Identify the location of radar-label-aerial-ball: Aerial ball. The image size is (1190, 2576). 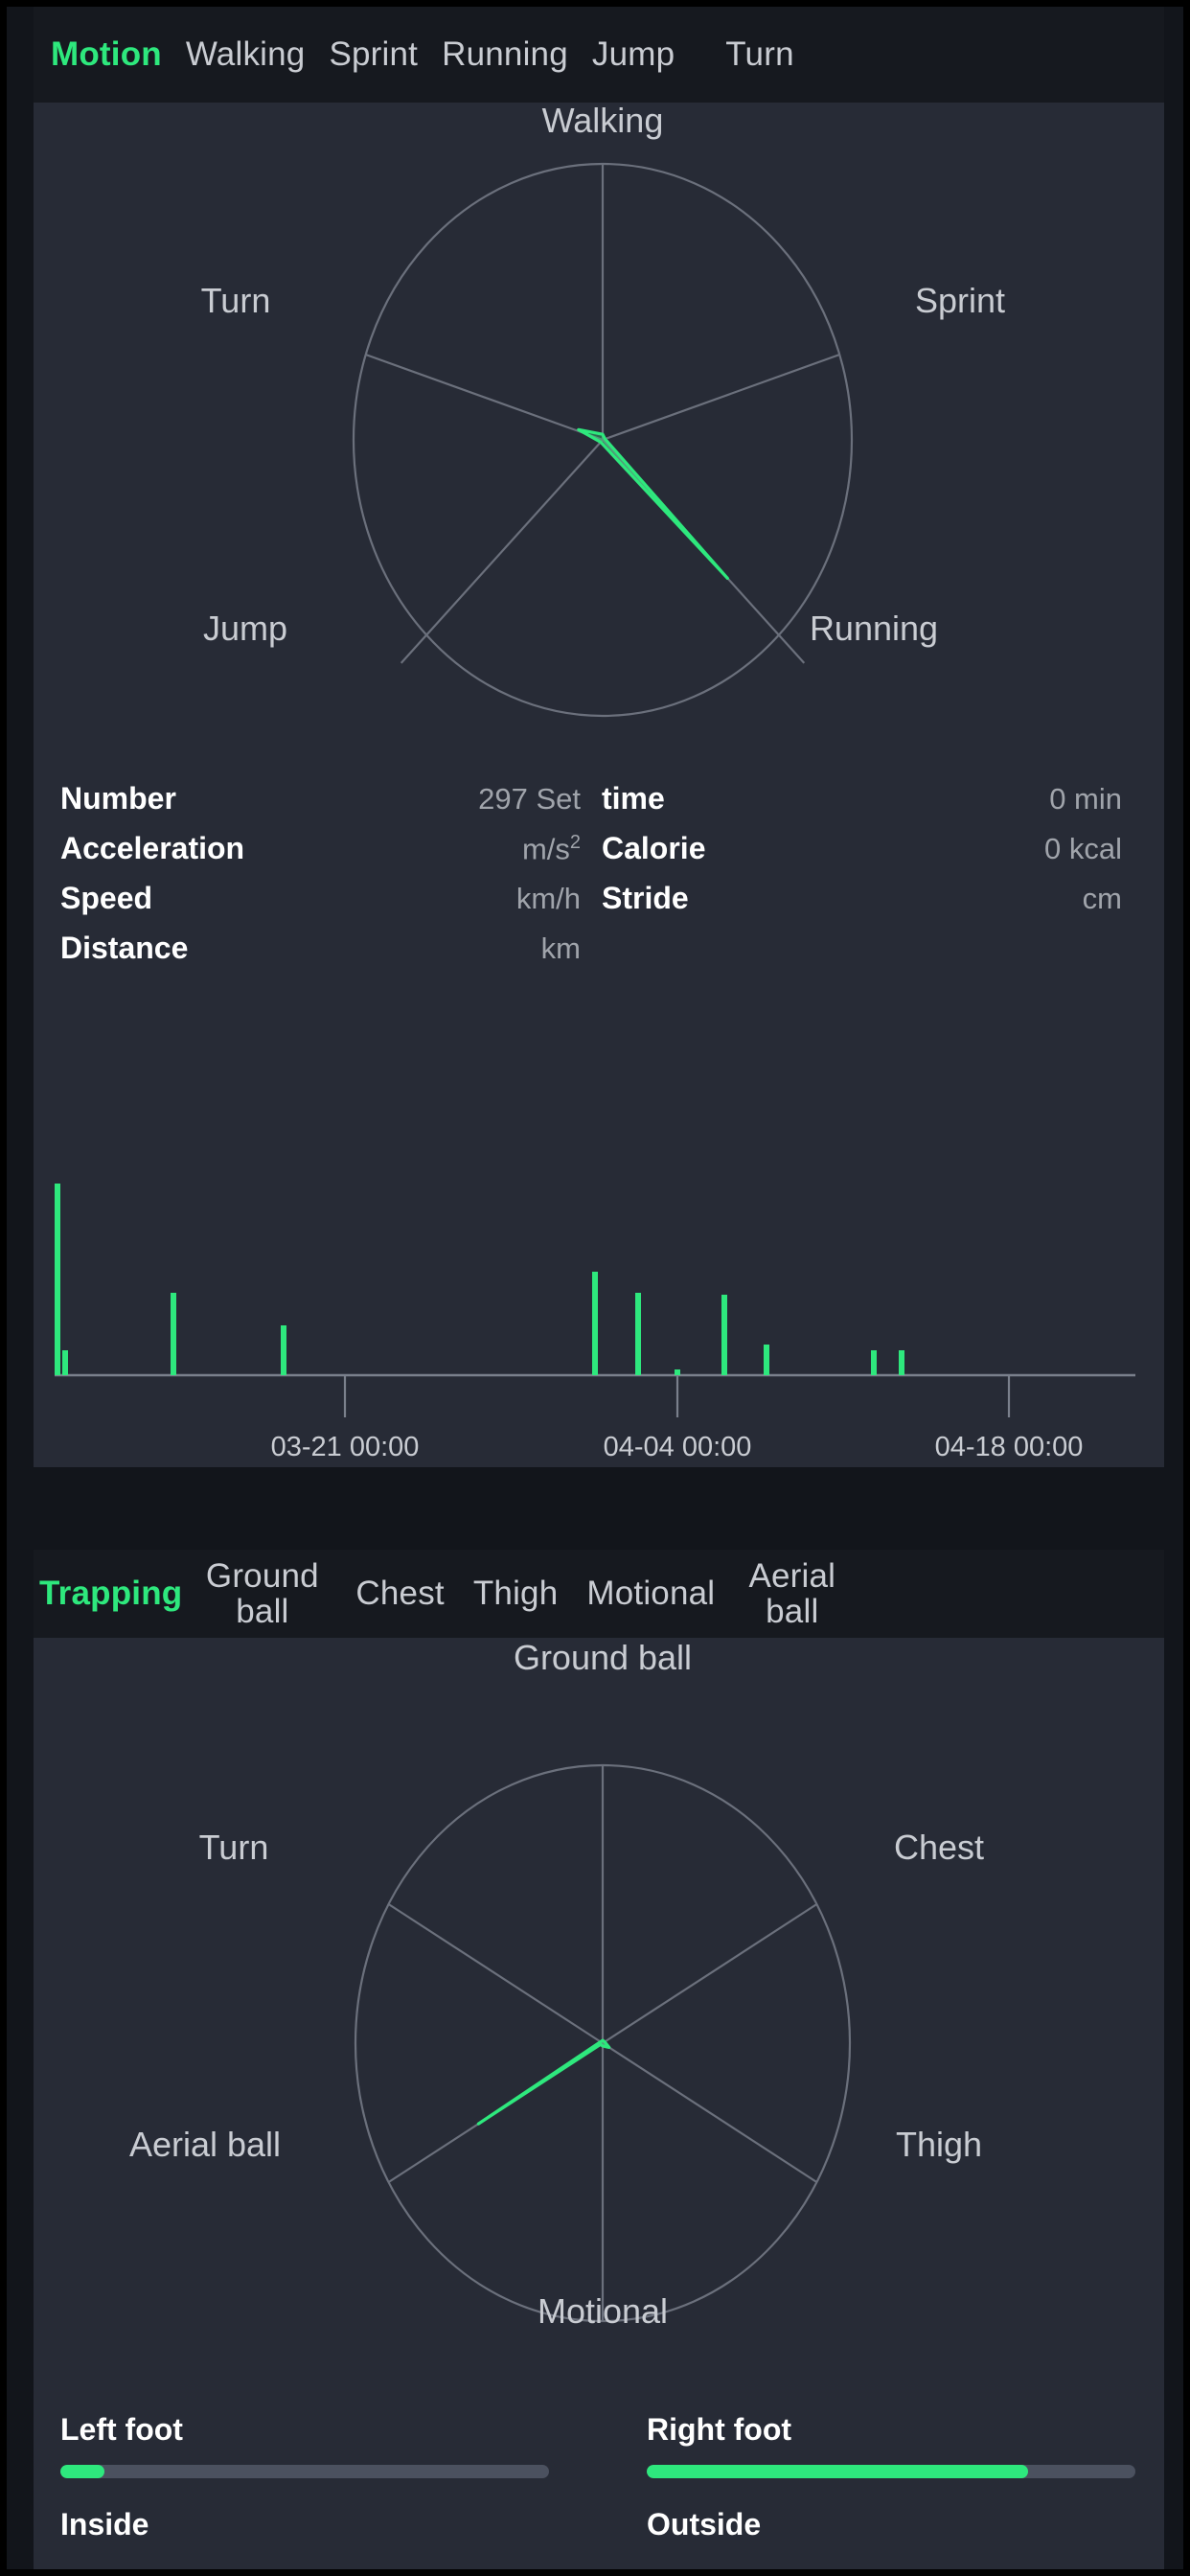
(205, 2144).